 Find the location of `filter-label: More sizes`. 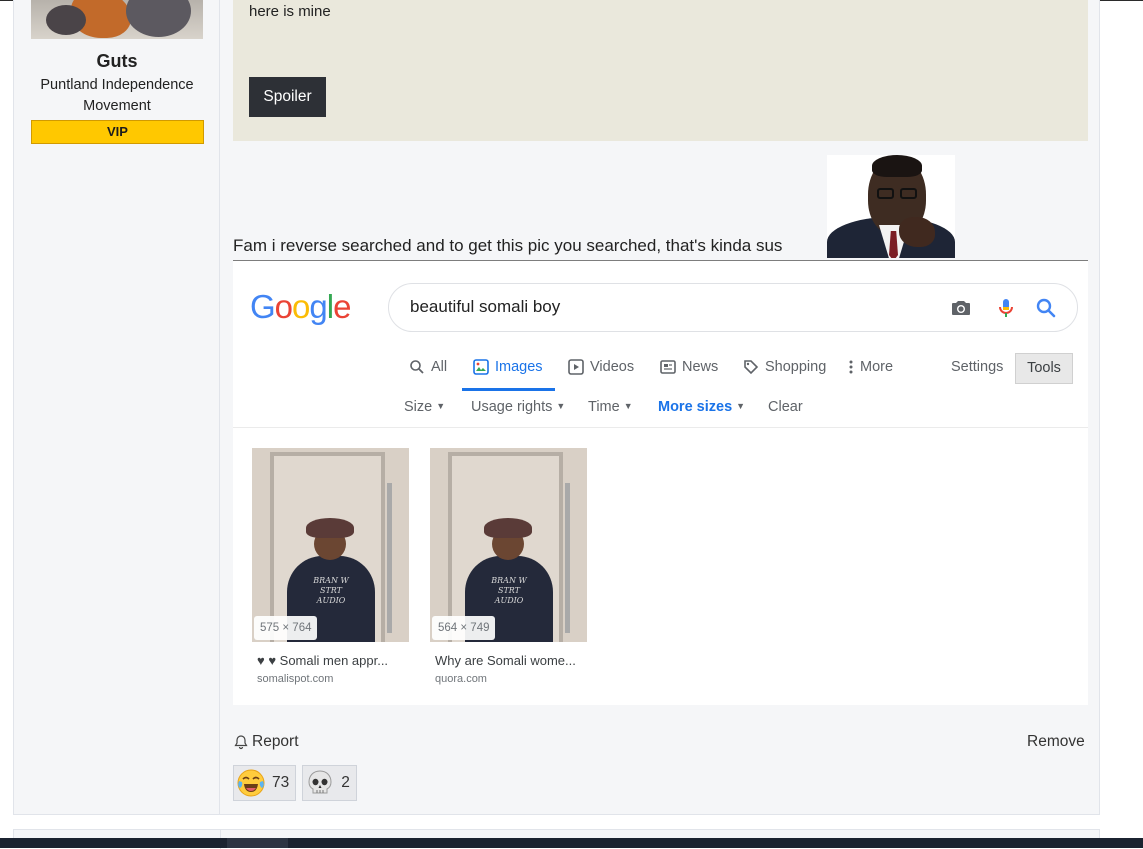

filter-label: More sizes is located at coordinates (695, 407).